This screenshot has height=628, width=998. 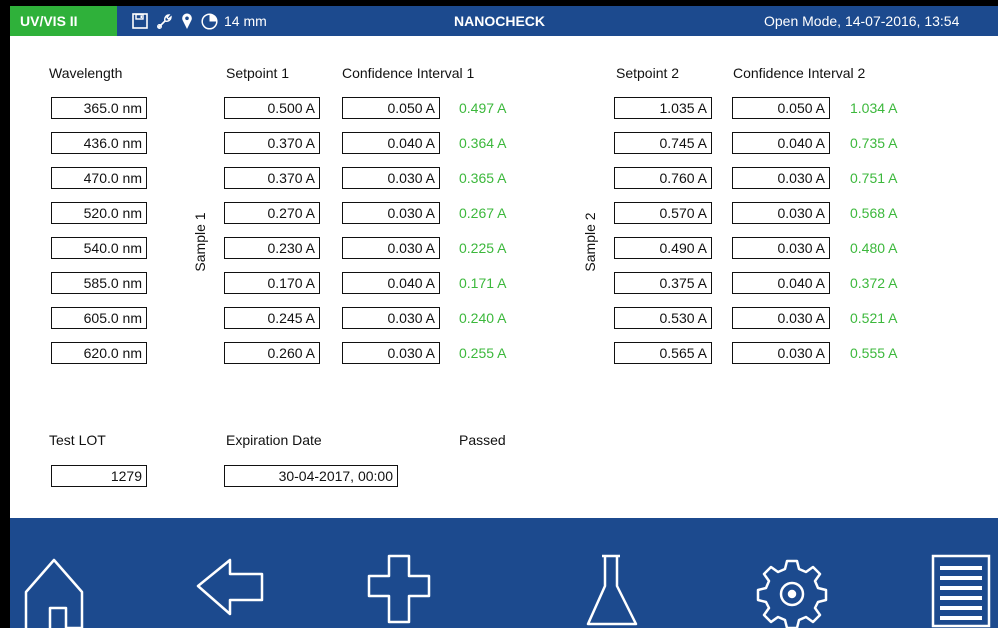 I want to click on wavelength-field: 365.0 nm, so click(x=99, y=108).